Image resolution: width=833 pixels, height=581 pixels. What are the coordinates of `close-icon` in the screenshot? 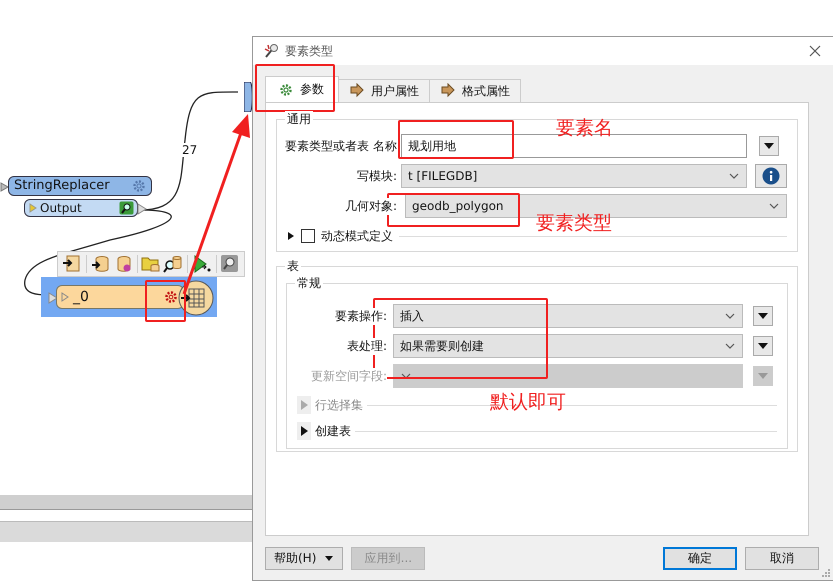 It's located at (815, 51).